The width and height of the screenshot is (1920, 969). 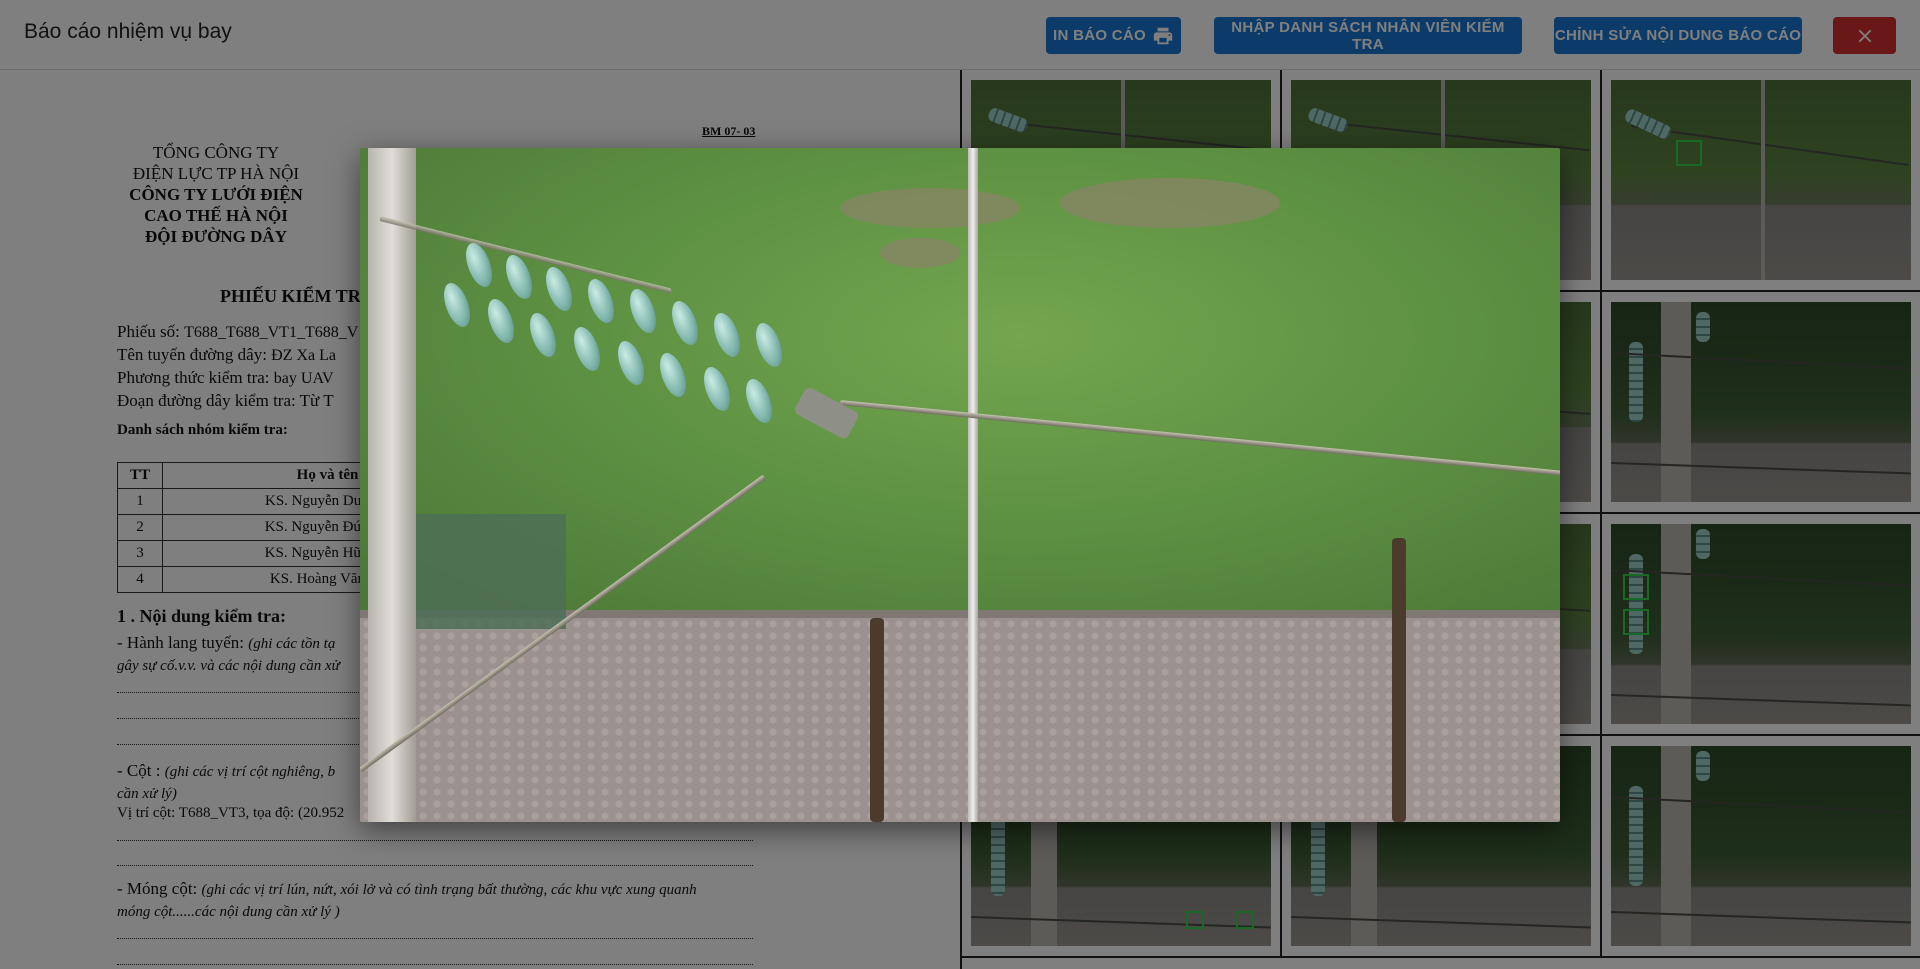 What do you see at coordinates (960, 720) in the screenshot?
I see `preview-pavement` at bounding box center [960, 720].